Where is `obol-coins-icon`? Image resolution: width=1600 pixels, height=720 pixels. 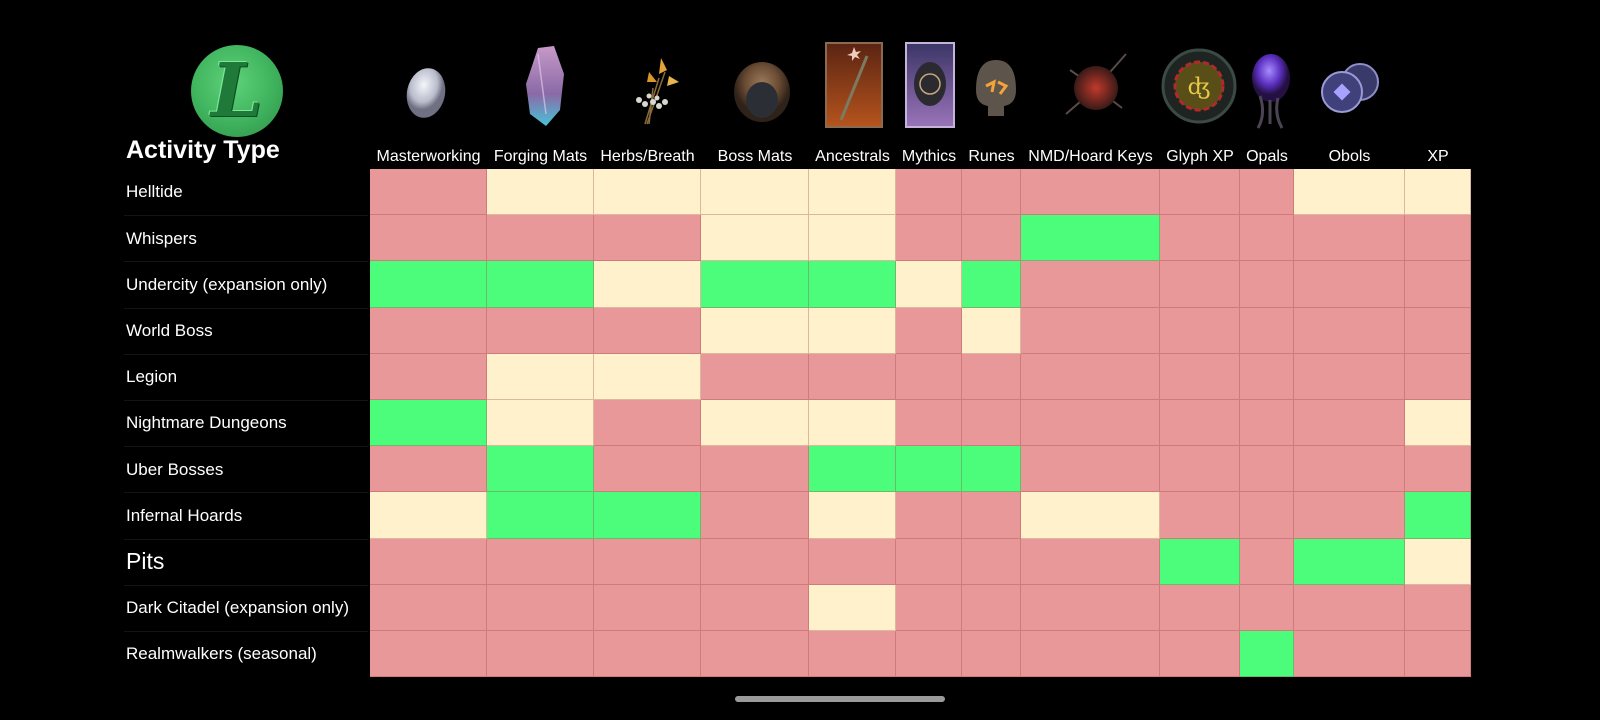
obol-coins-icon is located at coordinates (1350, 90).